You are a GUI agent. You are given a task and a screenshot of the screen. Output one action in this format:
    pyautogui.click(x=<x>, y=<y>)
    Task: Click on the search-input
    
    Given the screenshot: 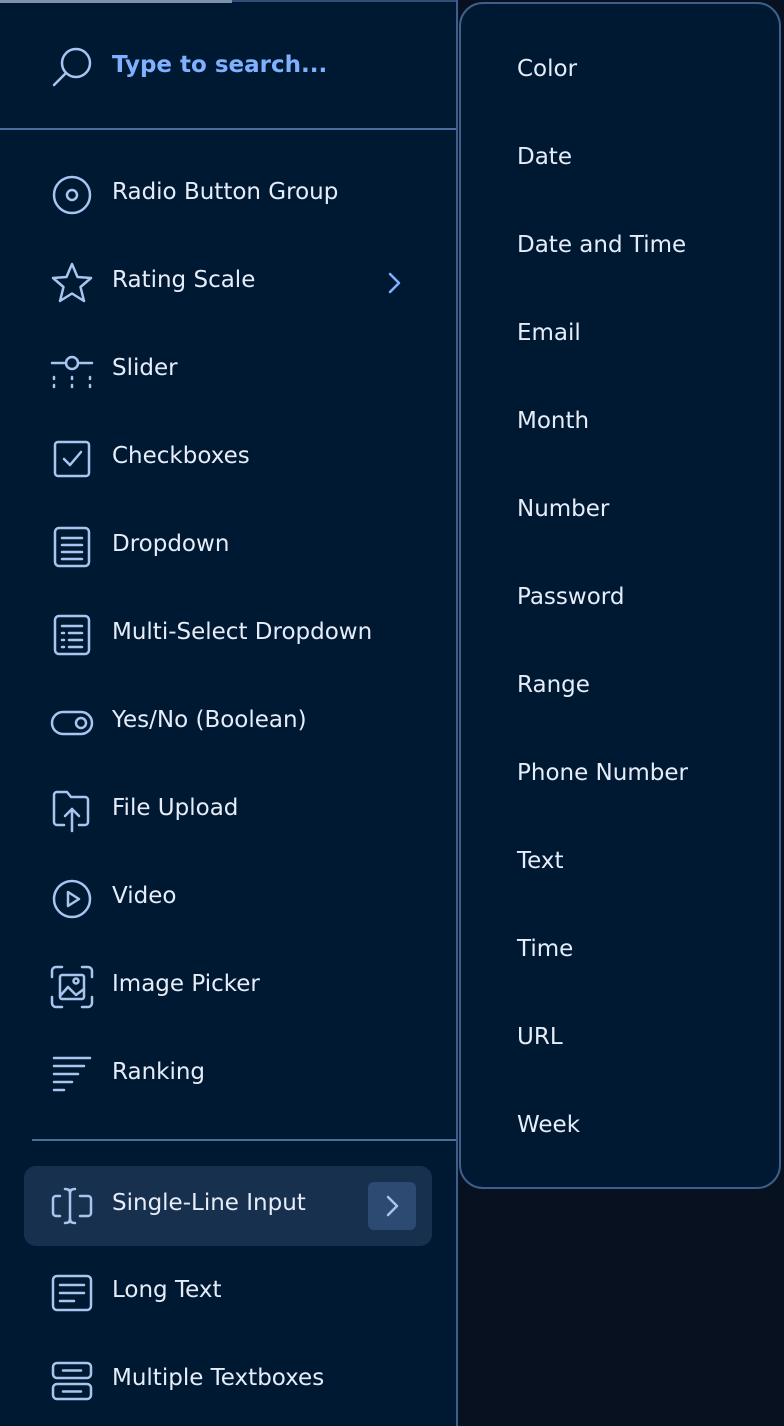 What is the action you would take?
    pyautogui.click(x=272, y=65)
    